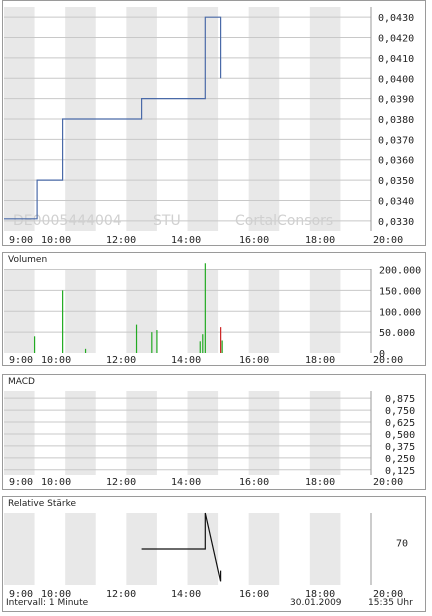 This screenshot has width=432, height=616. I want to click on macd-tick-label: 0,750, so click(400, 411).